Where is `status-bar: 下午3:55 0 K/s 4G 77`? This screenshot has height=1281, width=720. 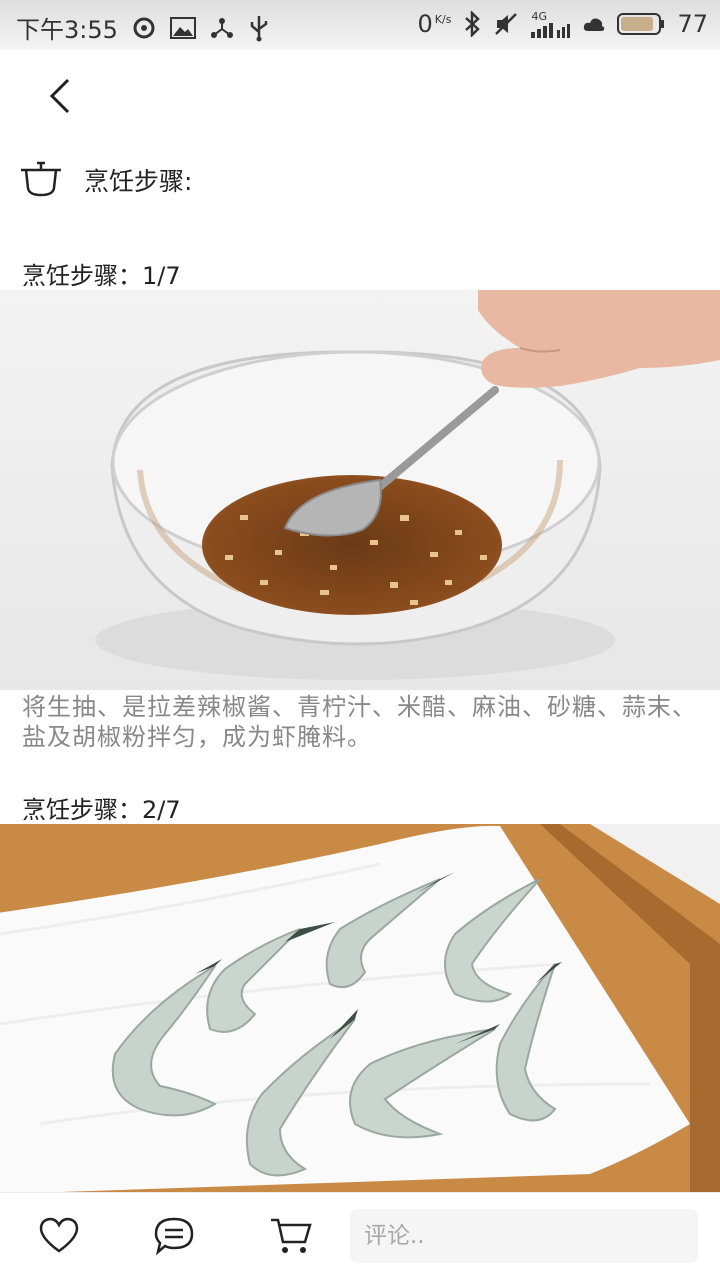 status-bar: 下午3:55 0 K/s 4G 77 is located at coordinates (360, 25).